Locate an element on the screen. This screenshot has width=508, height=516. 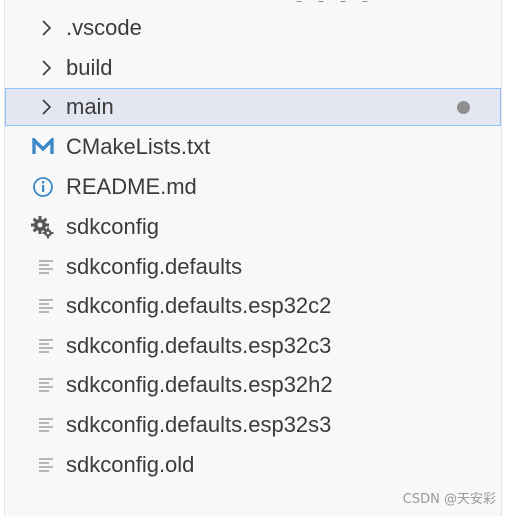
csdn-watermark: CSDN @天安彩 is located at coordinates (449, 499).